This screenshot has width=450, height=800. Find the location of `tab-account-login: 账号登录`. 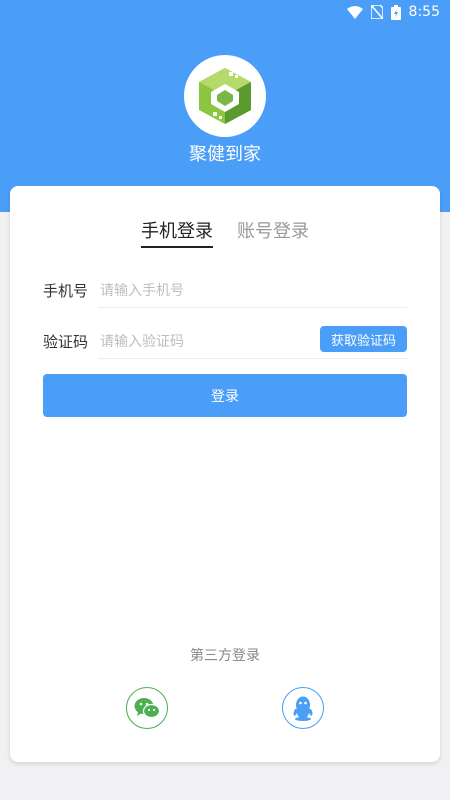

tab-account-login: 账号登录 is located at coordinates (273, 234).